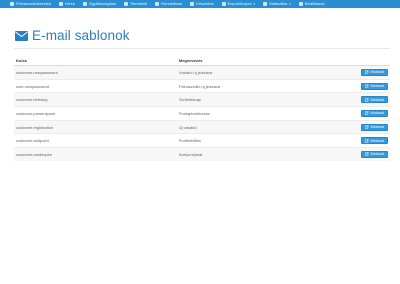 The height and width of the screenshot is (284, 400). I want to click on template-key: customer.newpassword, so click(95, 72).